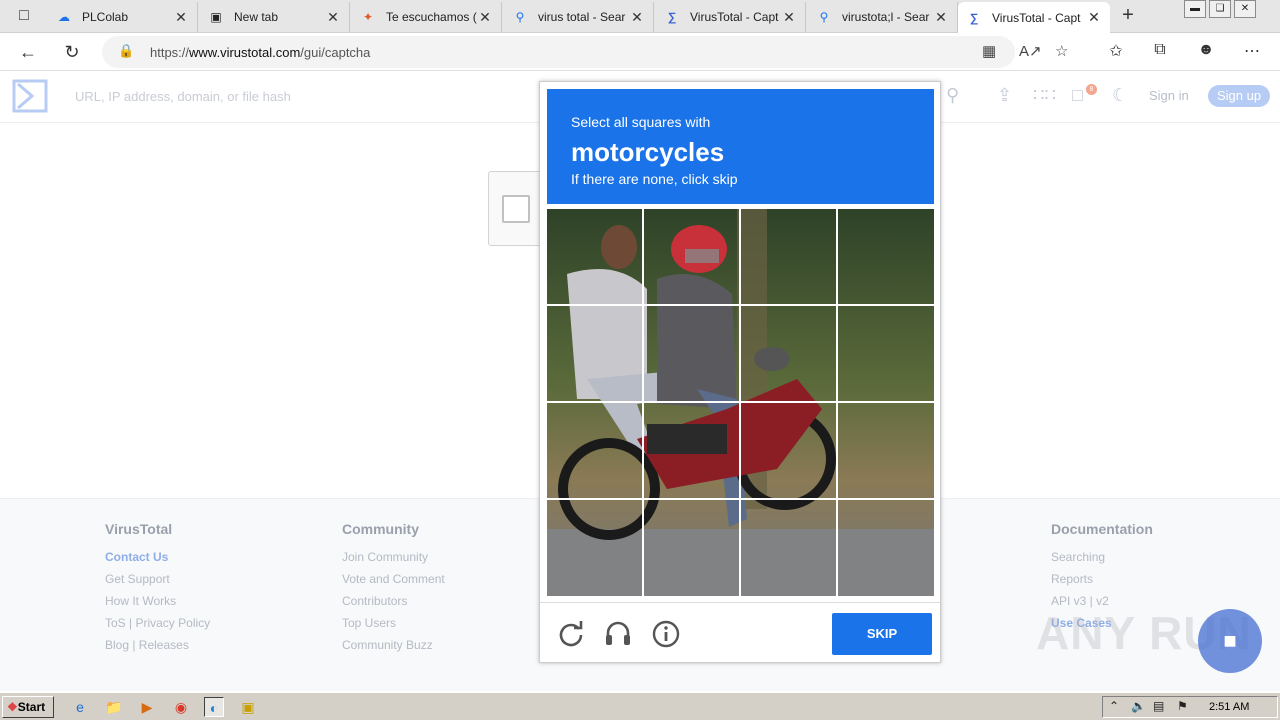 This screenshot has width=1280, height=720. What do you see at coordinates (734, 17) in the screenshot?
I see `tab-title: VirusTotal - Capt` at bounding box center [734, 17].